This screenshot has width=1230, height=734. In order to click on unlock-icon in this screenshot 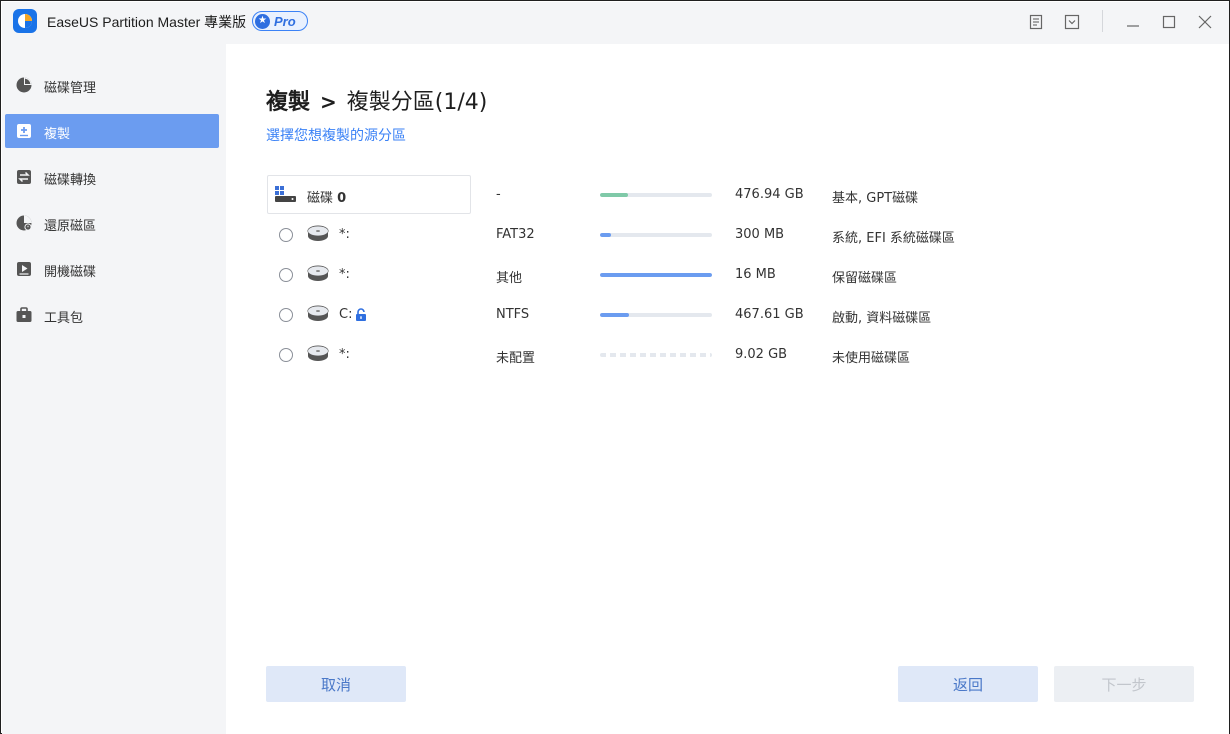, I will do `click(361, 314)`.